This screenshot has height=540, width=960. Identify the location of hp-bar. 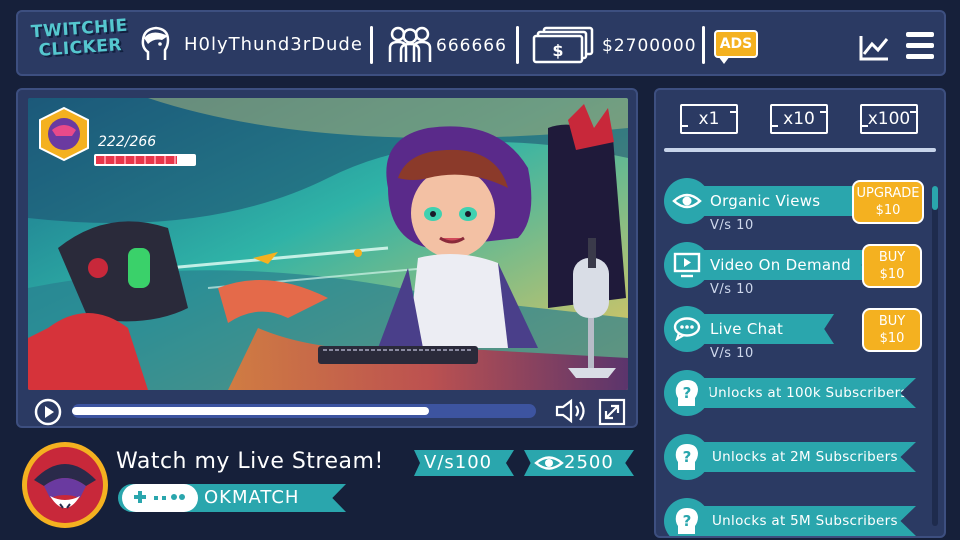
(145, 160).